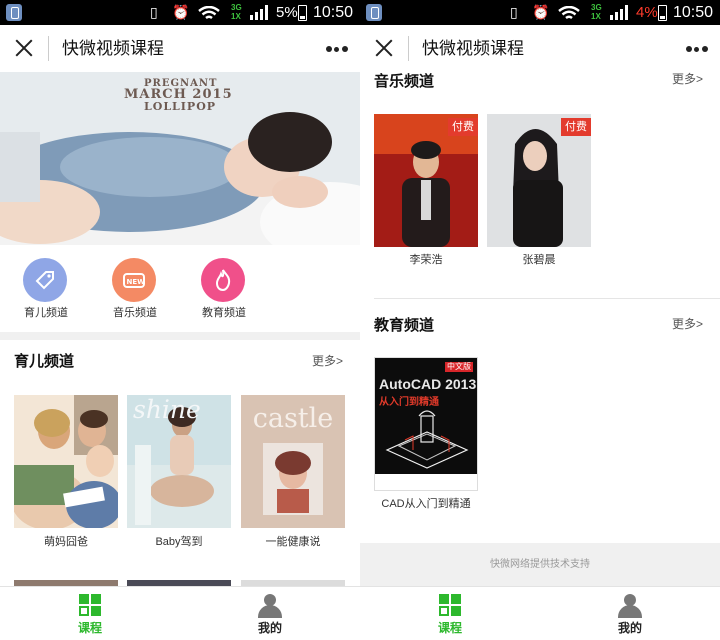 The image size is (720, 640). I want to click on cover-tag: 中文版, so click(459, 367).